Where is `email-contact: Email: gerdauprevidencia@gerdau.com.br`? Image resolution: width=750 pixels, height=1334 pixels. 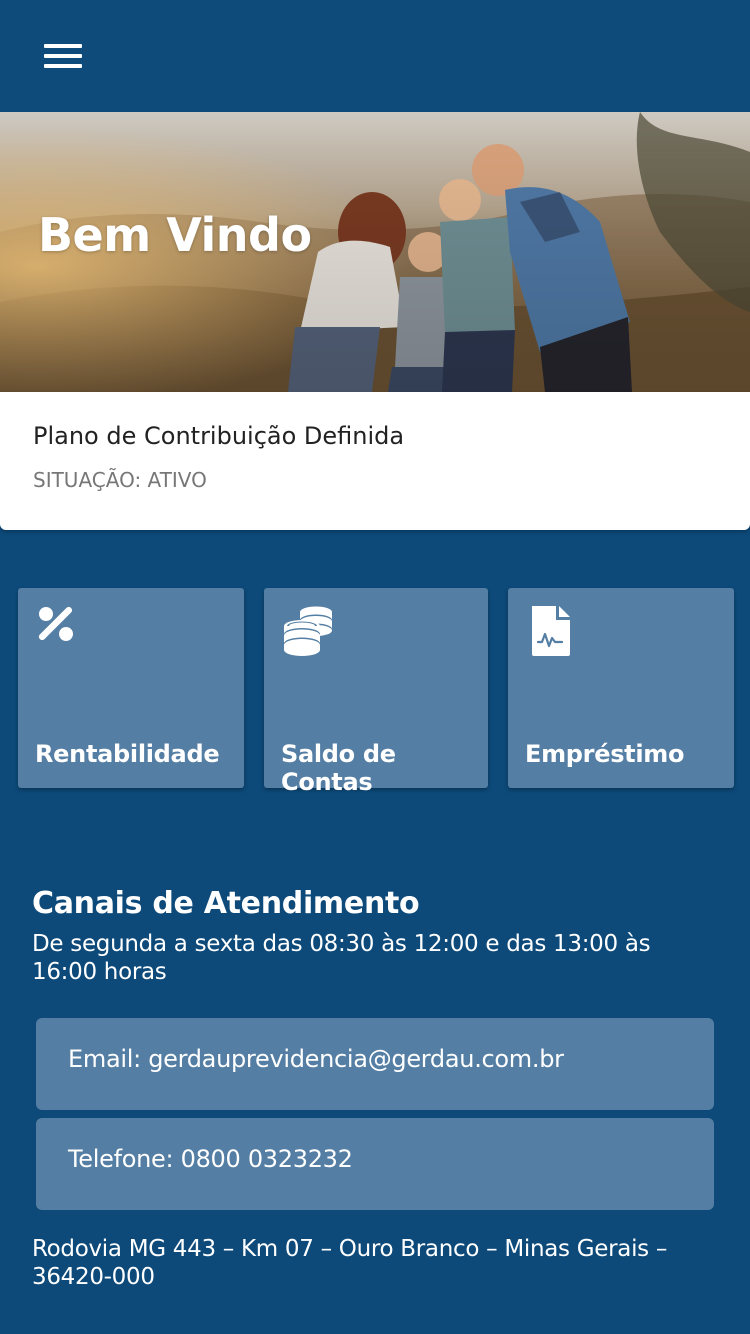
email-contact: Email: gerdauprevidencia@gerdau.com.br is located at coordinates (375, 1064).